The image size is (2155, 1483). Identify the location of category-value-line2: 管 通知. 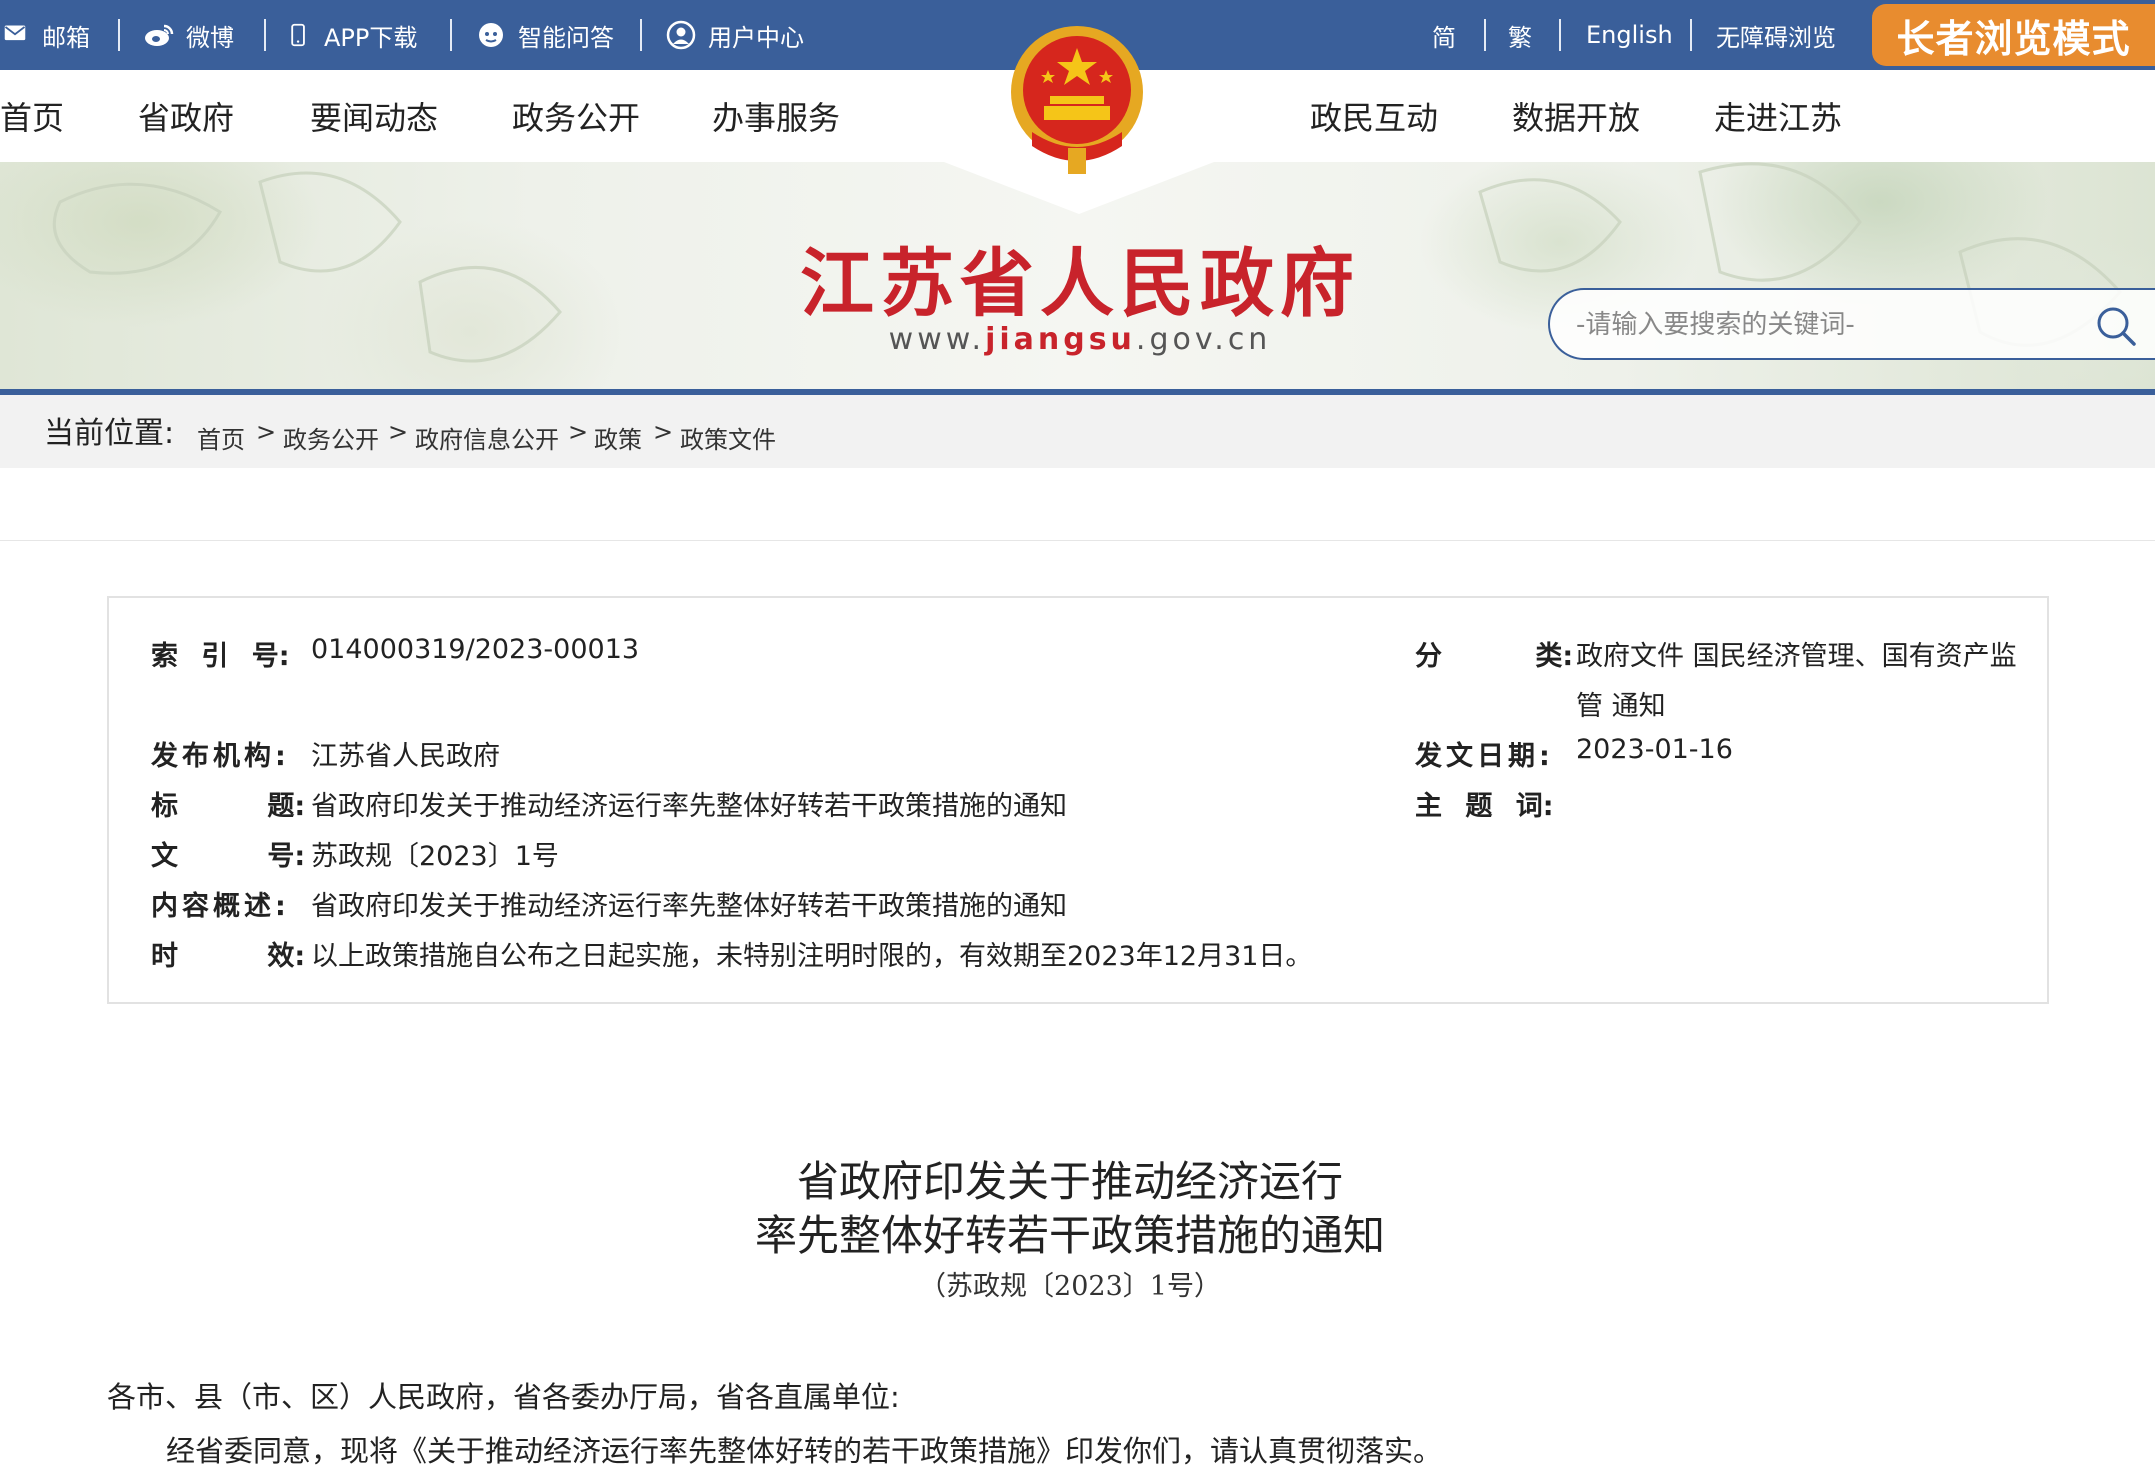
(1621, 706).